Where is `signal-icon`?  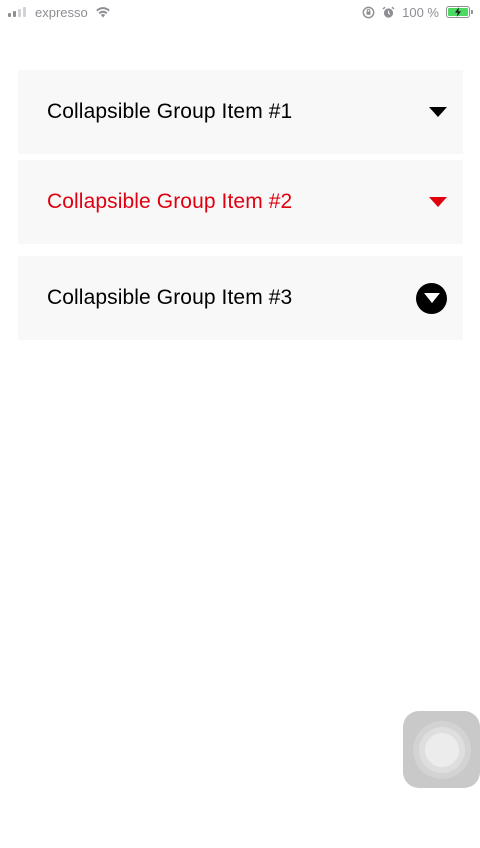
signal-icon is located at coordinates (17, 12).